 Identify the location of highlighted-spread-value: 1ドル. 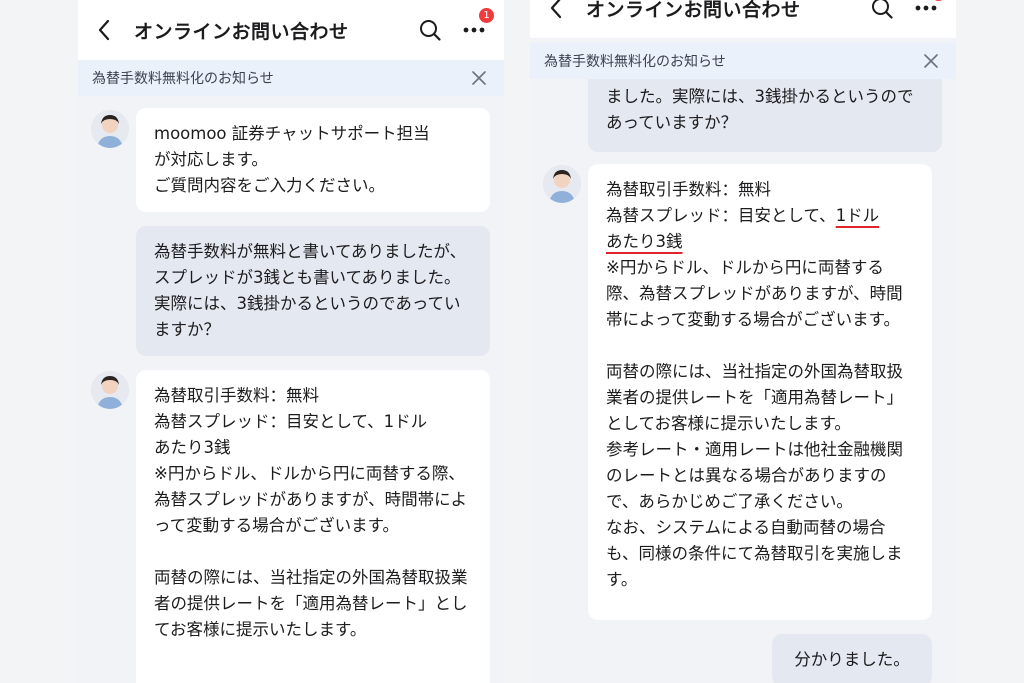
(857, 215).